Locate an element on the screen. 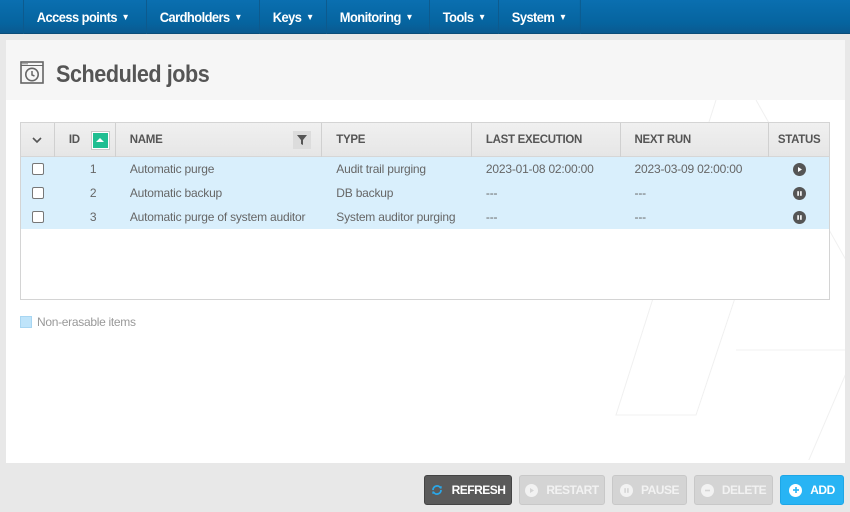 The width and height of the screenshot is (850, 512). filter-funnel-icon is located at coordinates (302, 140).